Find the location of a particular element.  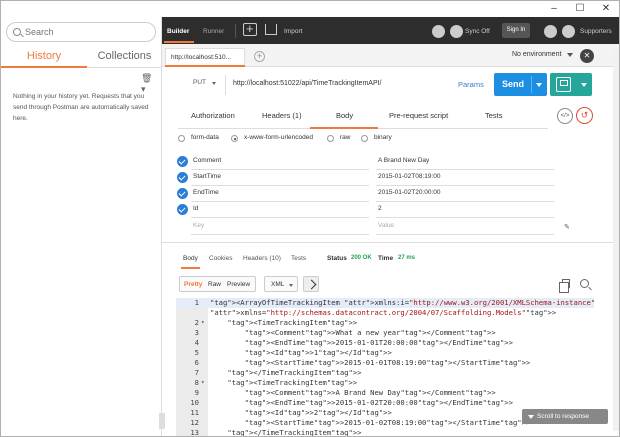

code-line: 2 ▾ "tag"><TimeTrackingItem"tag">> is located at coordinates (385, 323).